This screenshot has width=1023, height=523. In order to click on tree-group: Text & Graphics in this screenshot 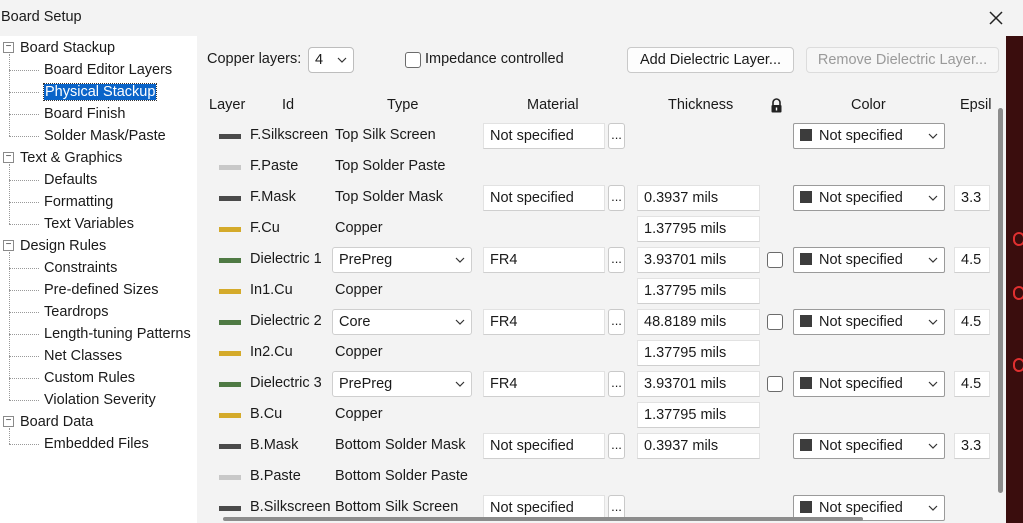, I will do `click(71, 158)`.